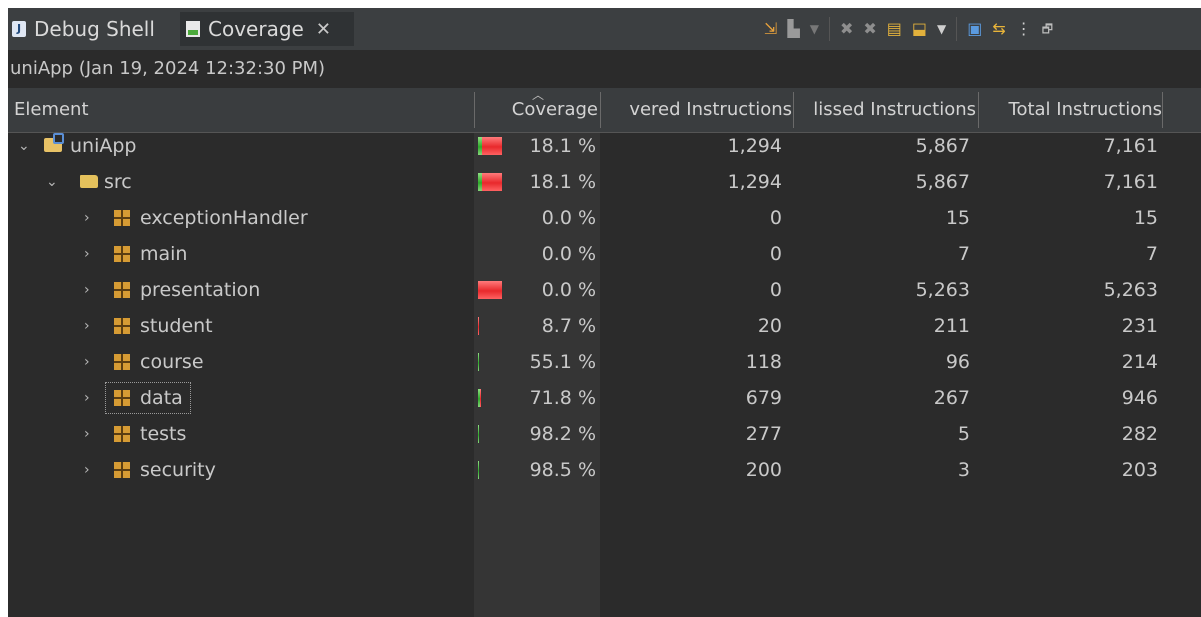 Image resolution: width=1201 pixels, height=617 pixels. What do you see at coordinates (1139, 326) in the screenshot?
I see `total-instructions: 231` at bounding box center [1139, 326].